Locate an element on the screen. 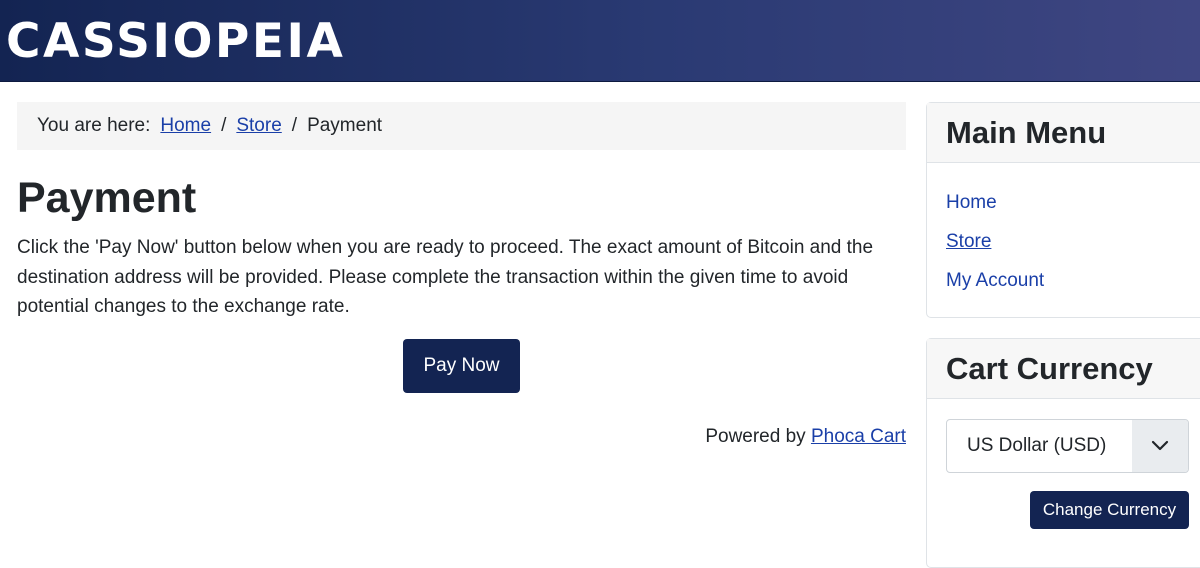 The width and height of the screenshot is (1200, 568). main-menu-card: Main Menu Home Store My Account is located at coordinates (1063, 210).